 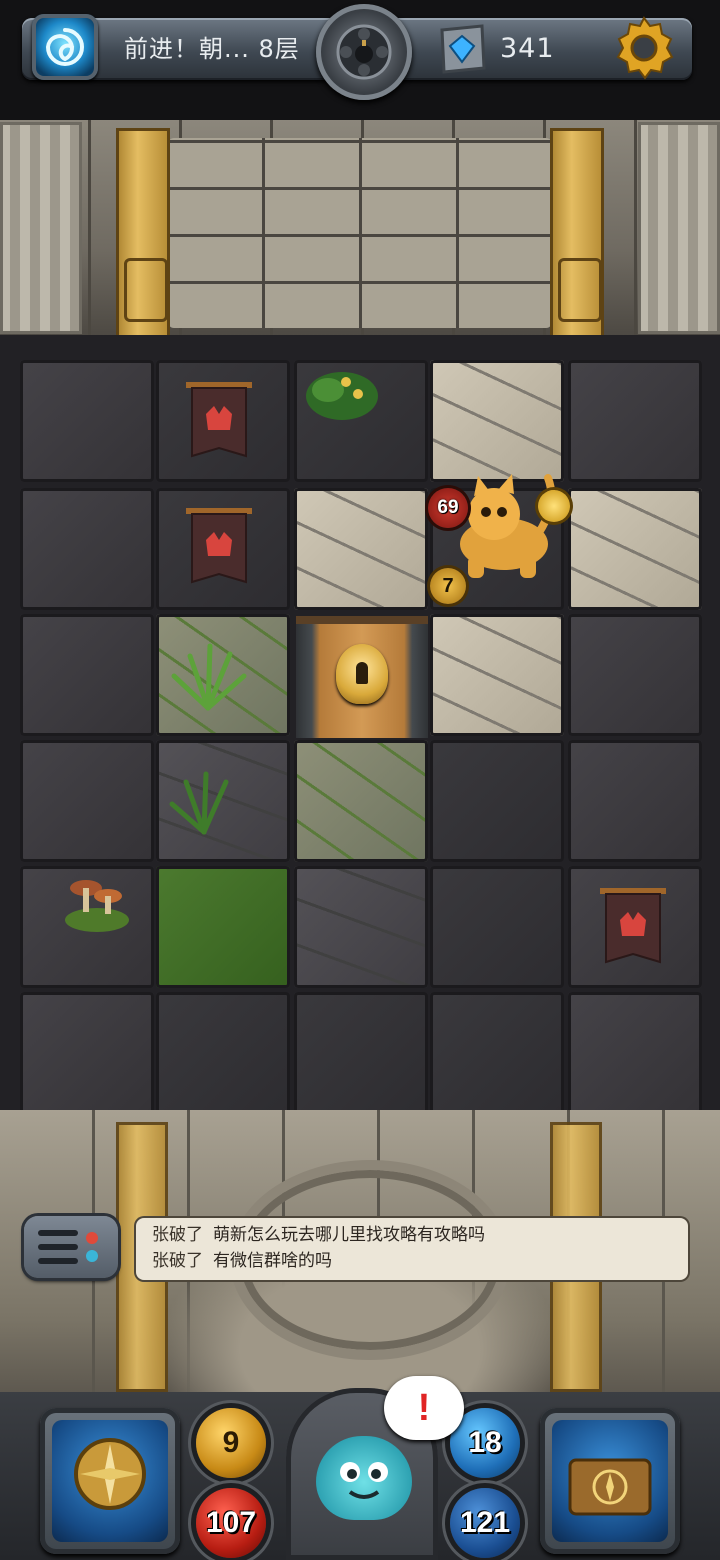 I want to click on hero-attack-badge: 7, so click(x=448, y=586).